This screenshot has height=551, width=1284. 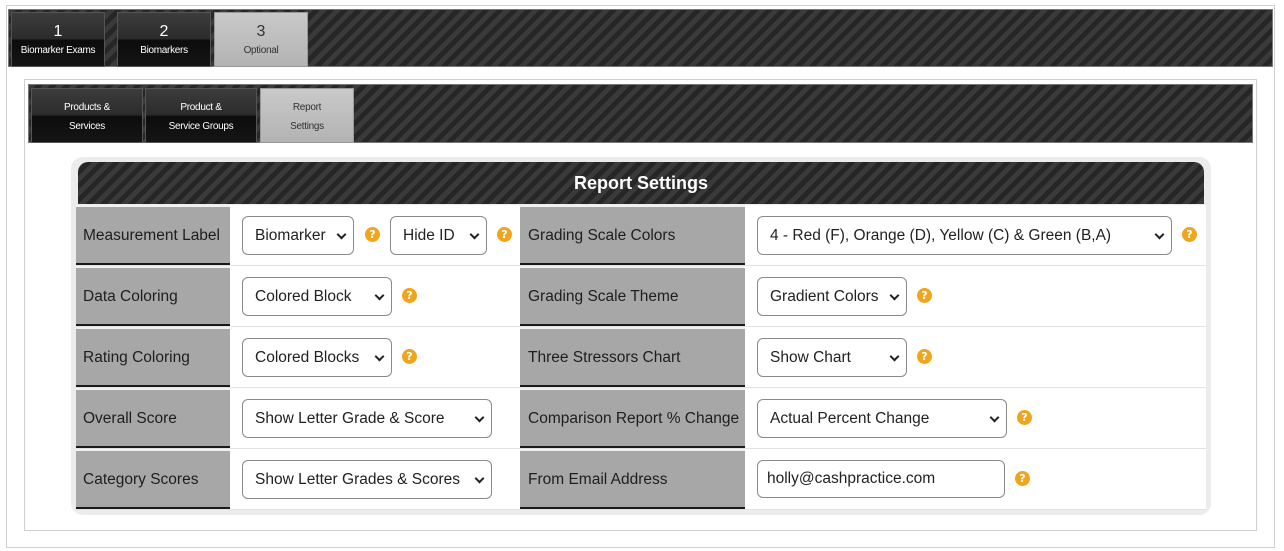 I want to click on step-tab-1: 1 Biomarker Exams, so click(x=58, y=39).